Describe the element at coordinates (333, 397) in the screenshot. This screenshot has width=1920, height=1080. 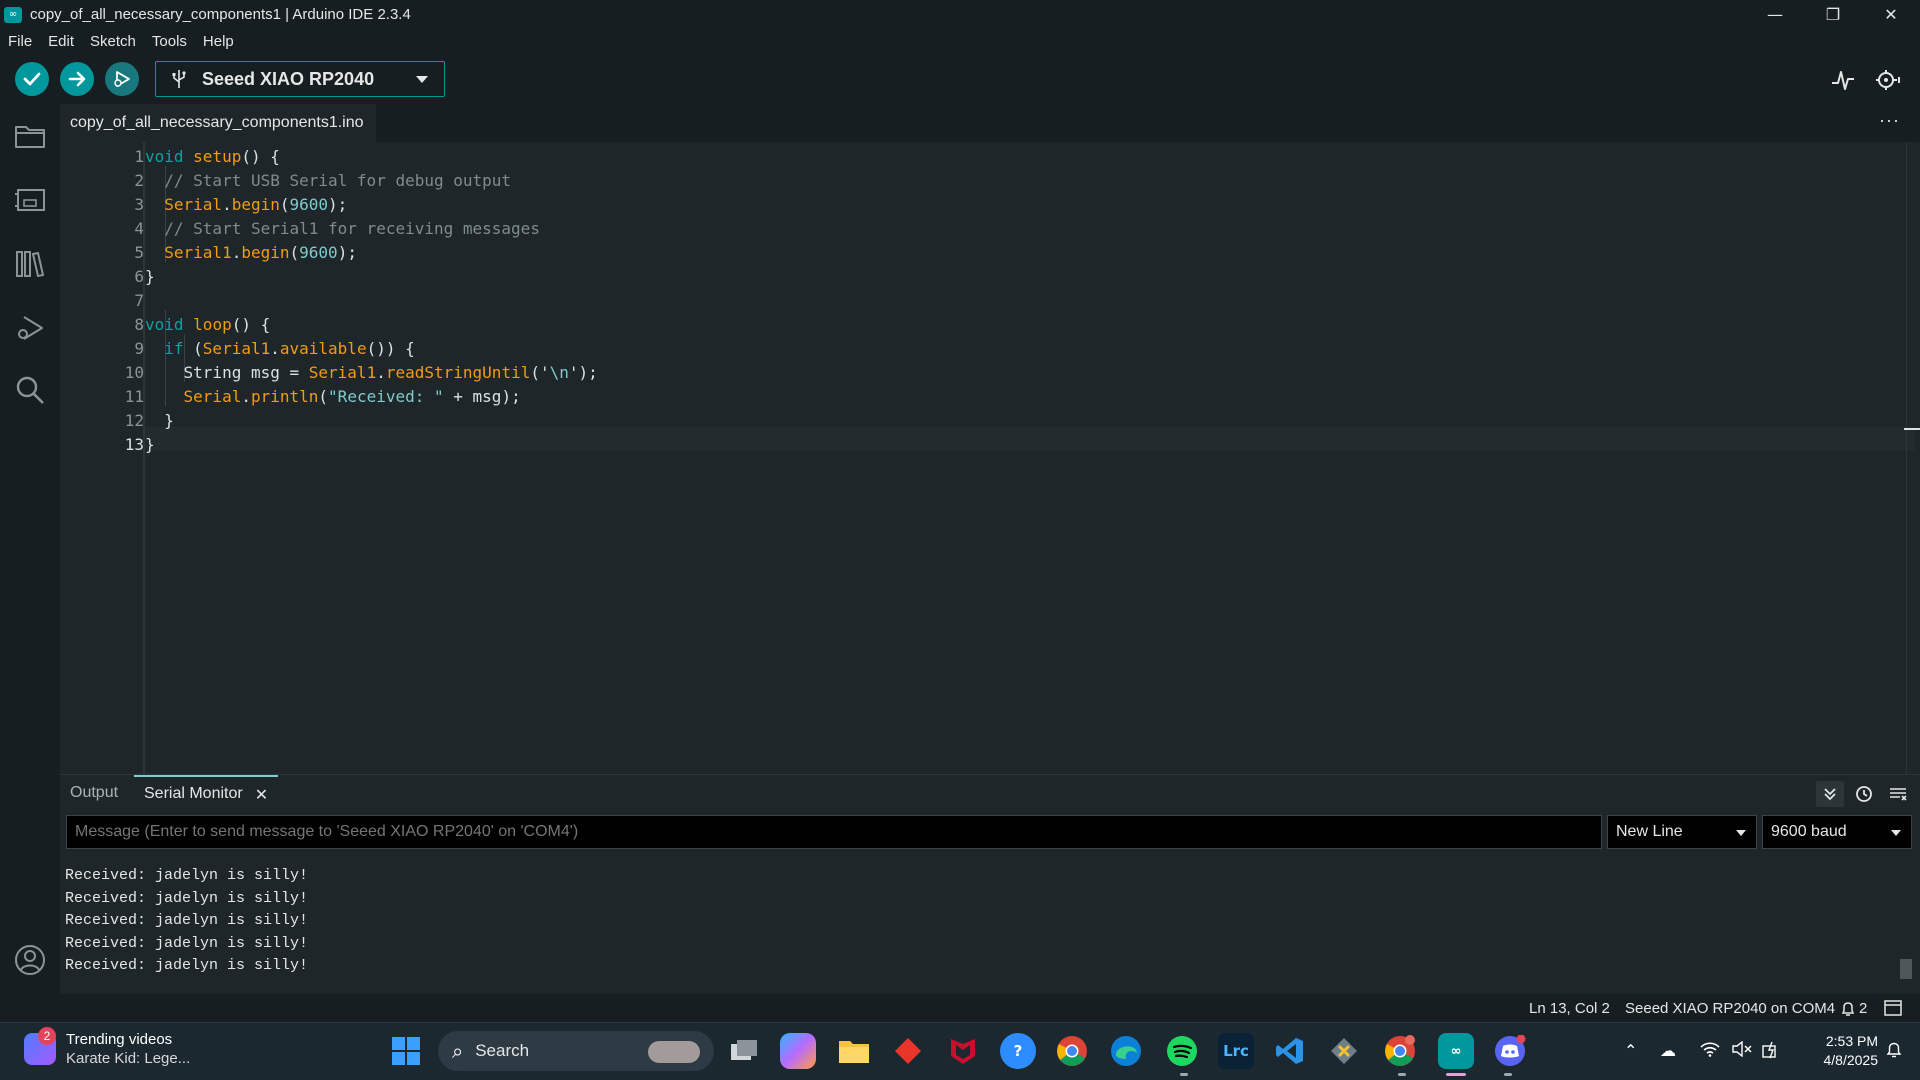
I see `code-line: Serial.println("Received: " + msg);` at that location.